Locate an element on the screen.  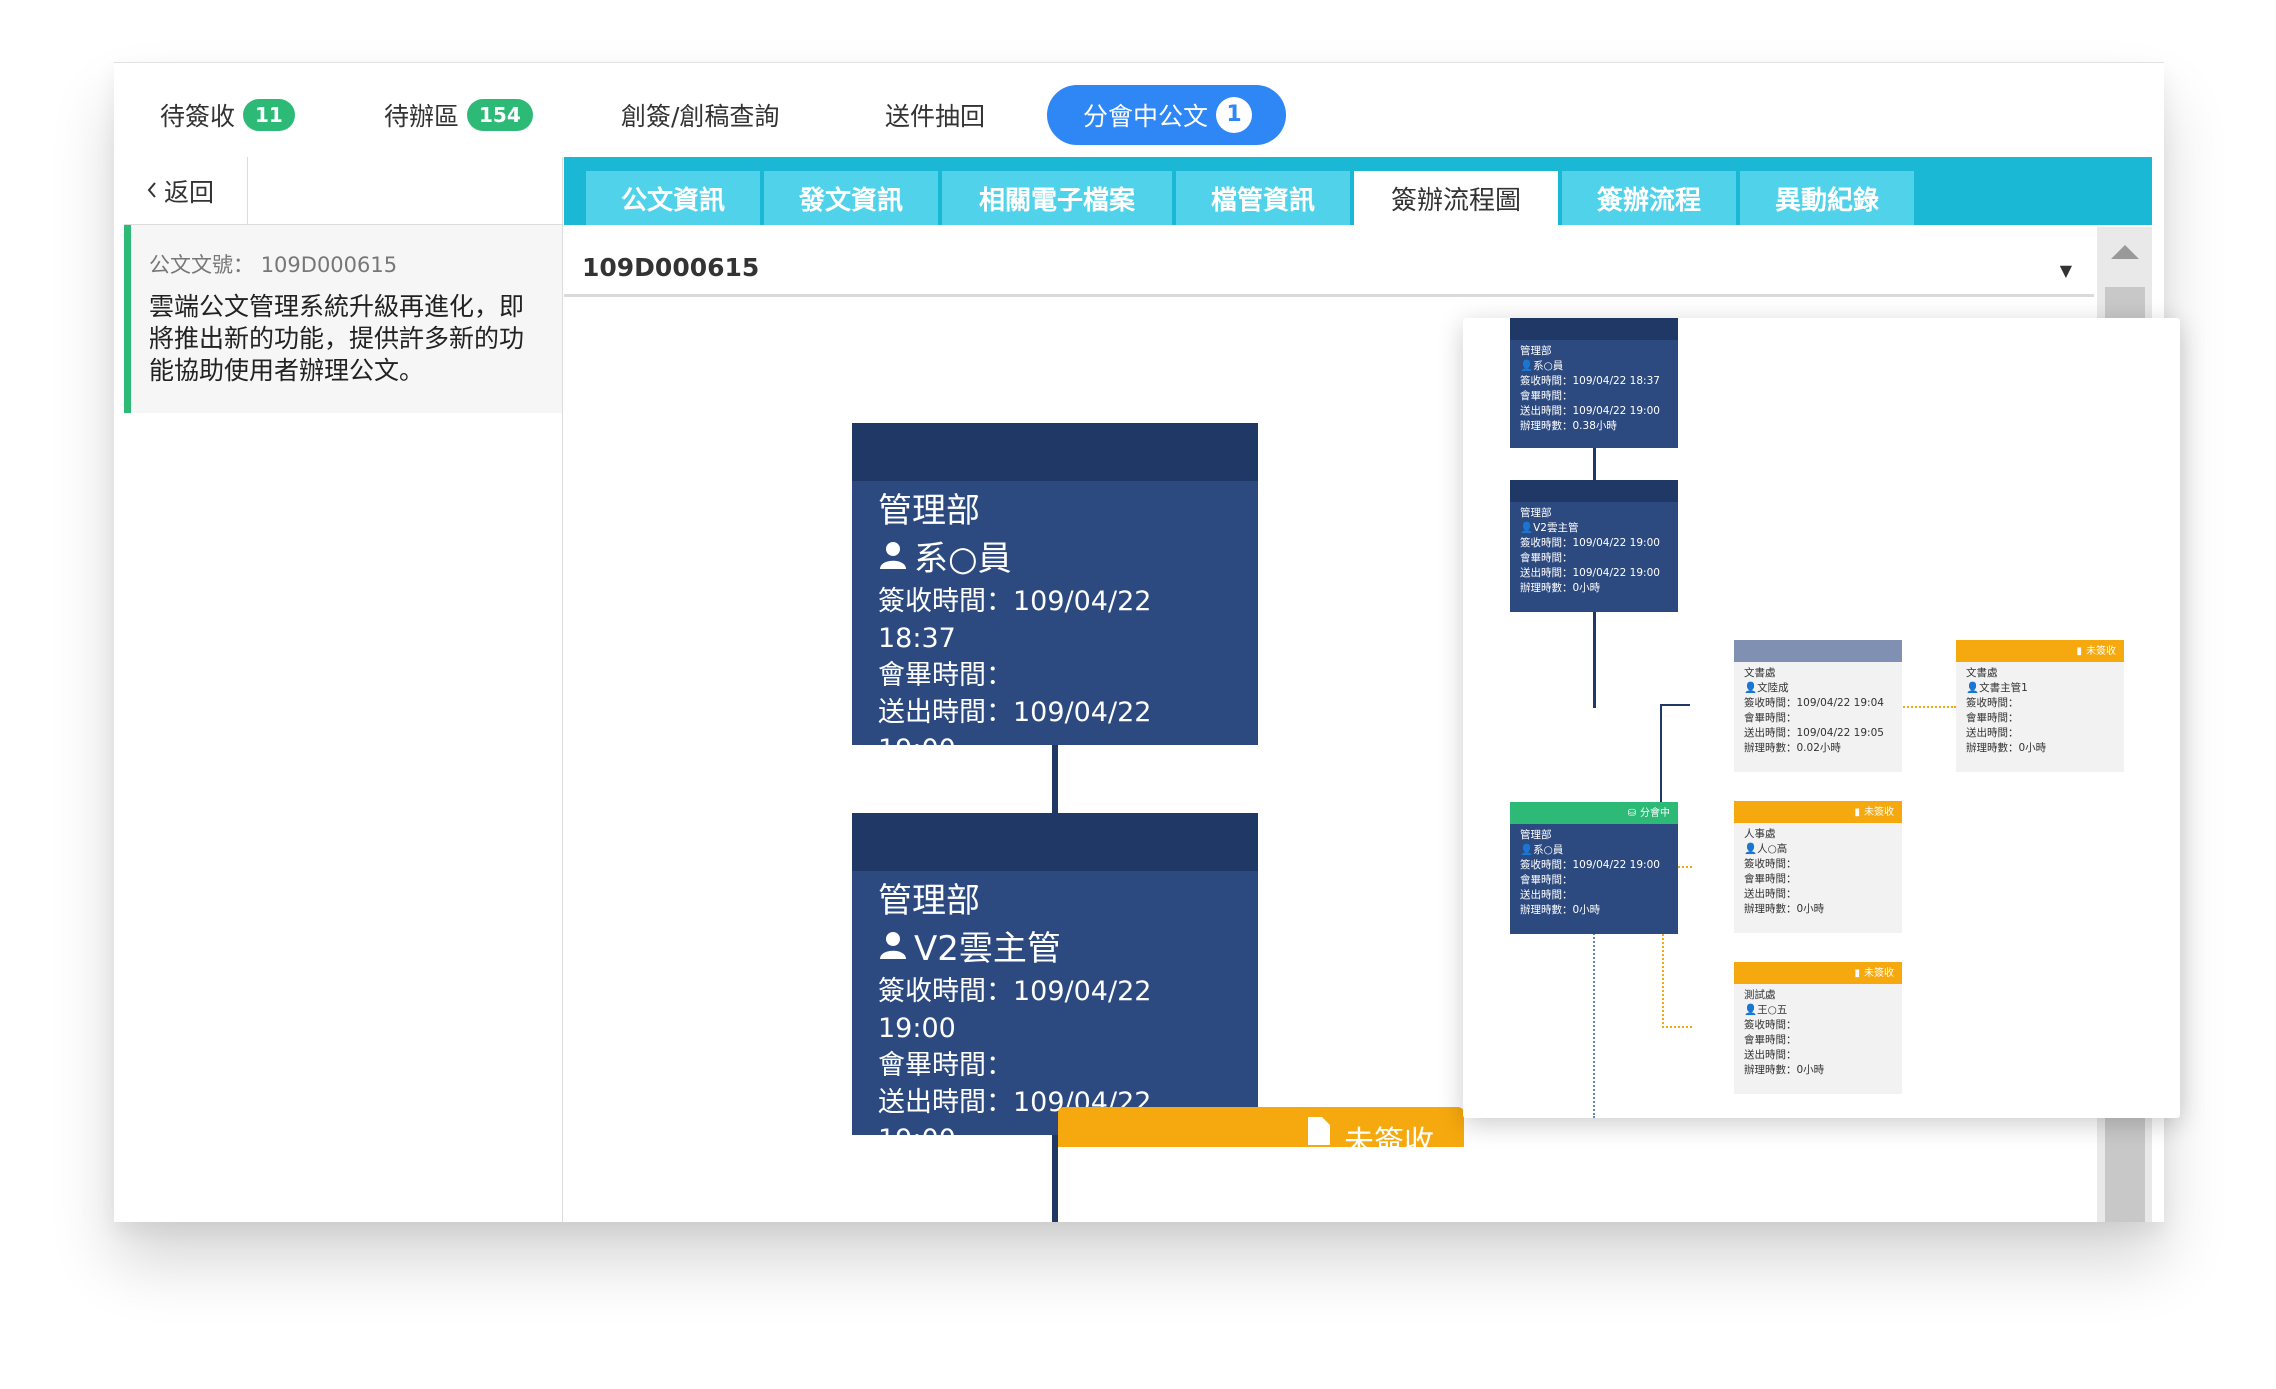
tab-flow-chart: 簽辦流程圖 is located at coordinates (1456, 198).